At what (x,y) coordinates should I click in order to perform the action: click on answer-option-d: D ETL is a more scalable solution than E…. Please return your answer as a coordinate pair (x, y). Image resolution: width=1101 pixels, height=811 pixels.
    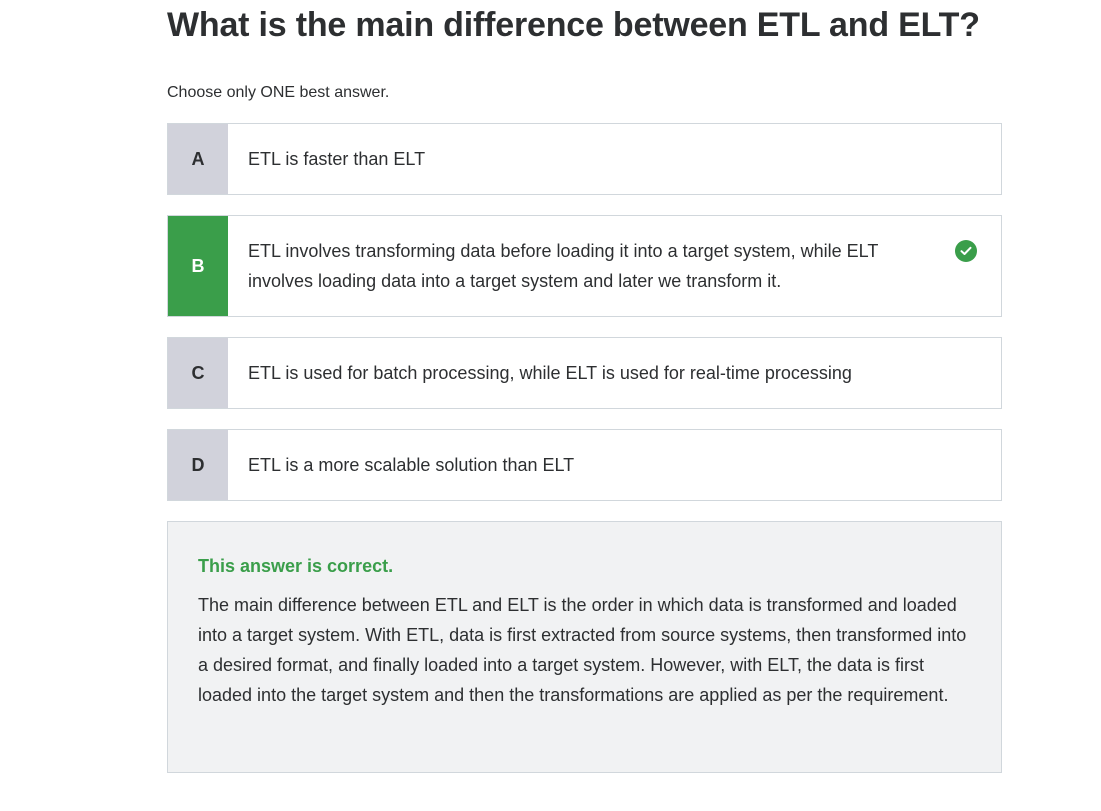
    Looking at the image, I should click on (584, 465).